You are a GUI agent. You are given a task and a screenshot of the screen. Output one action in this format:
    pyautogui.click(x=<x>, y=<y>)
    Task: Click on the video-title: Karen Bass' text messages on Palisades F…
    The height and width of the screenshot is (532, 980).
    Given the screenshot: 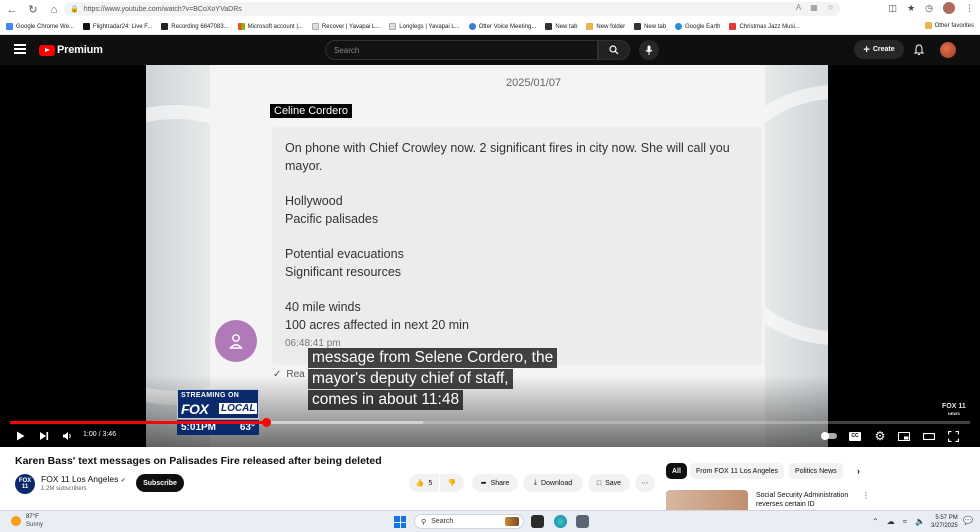 What is the action you would take?
    pyautogui.click(x=198, y=461)
    